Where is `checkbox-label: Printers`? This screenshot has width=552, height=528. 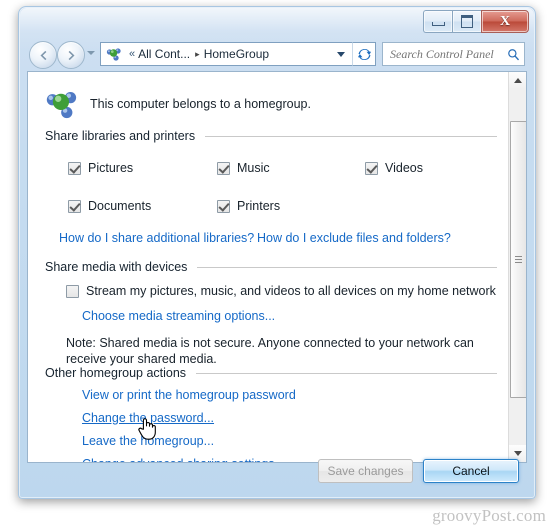
checkbox-label: Printers is located at coordinates (259, 206).